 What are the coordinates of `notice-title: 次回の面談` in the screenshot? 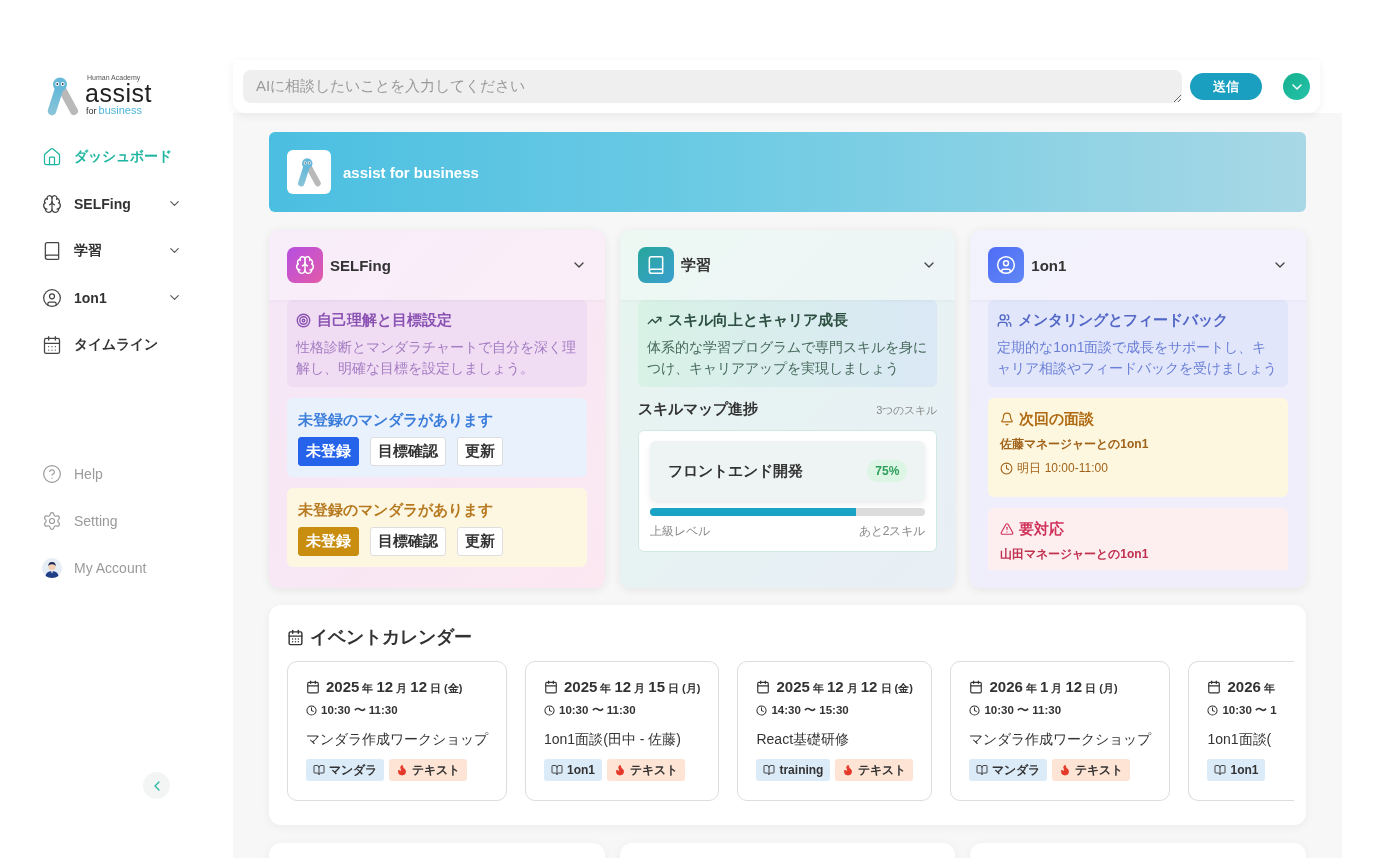 It's located at (1057, 419).